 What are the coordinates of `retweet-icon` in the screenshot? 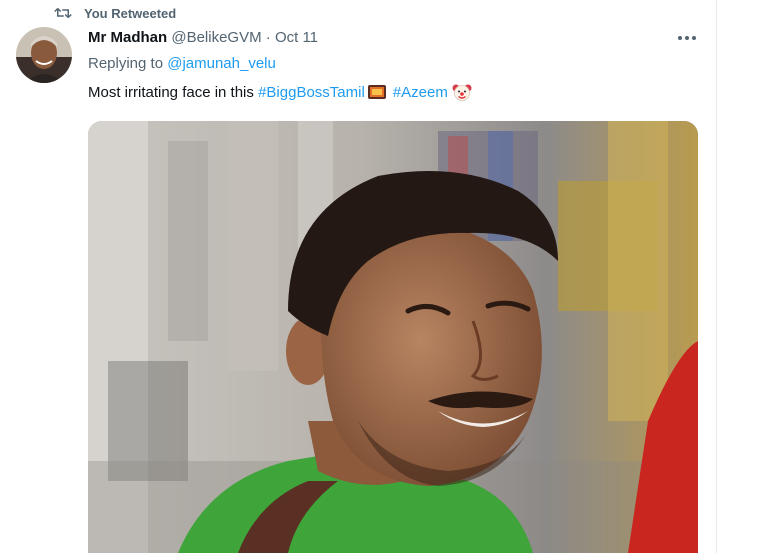 It's located at (63, 13).